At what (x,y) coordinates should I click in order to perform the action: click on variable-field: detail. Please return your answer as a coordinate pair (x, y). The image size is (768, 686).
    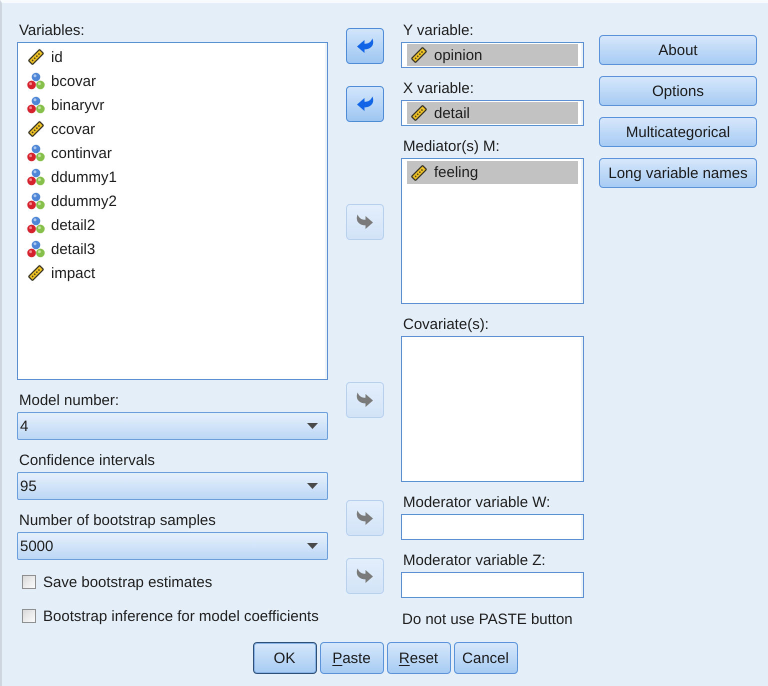
    Looking at the image, I should click on (492, 113).